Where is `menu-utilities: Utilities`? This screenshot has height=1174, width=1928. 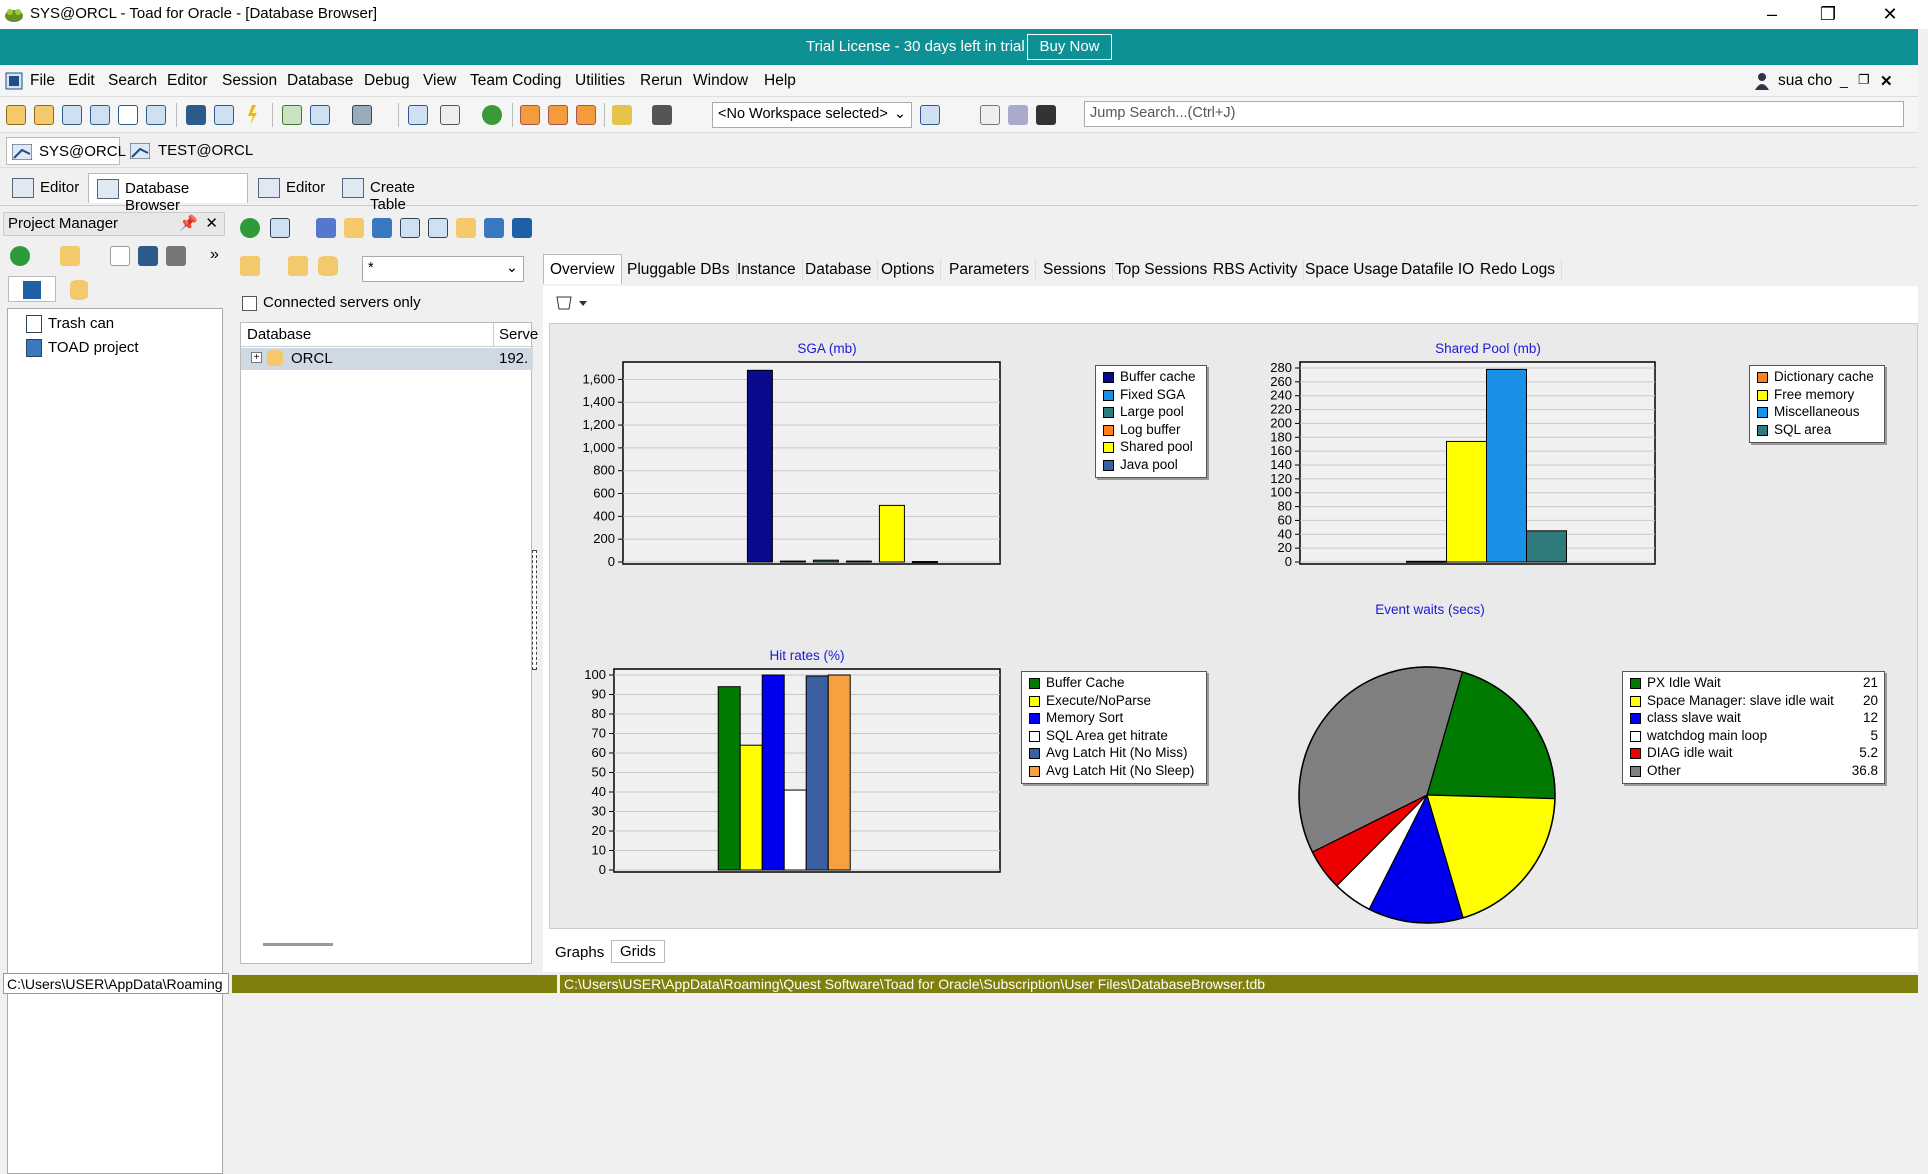
menu-utilities: Utilities is located at coordinates (600, 81).